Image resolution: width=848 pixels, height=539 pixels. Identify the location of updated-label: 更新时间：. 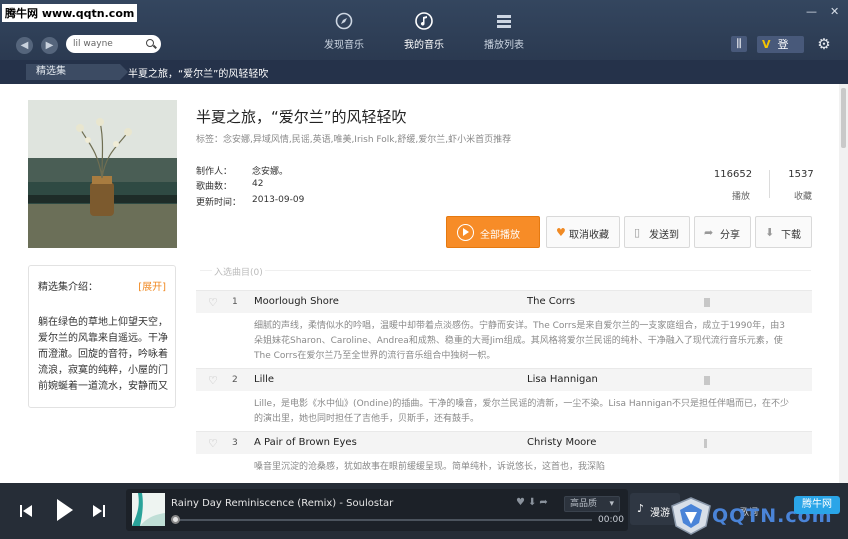
(219, 203).